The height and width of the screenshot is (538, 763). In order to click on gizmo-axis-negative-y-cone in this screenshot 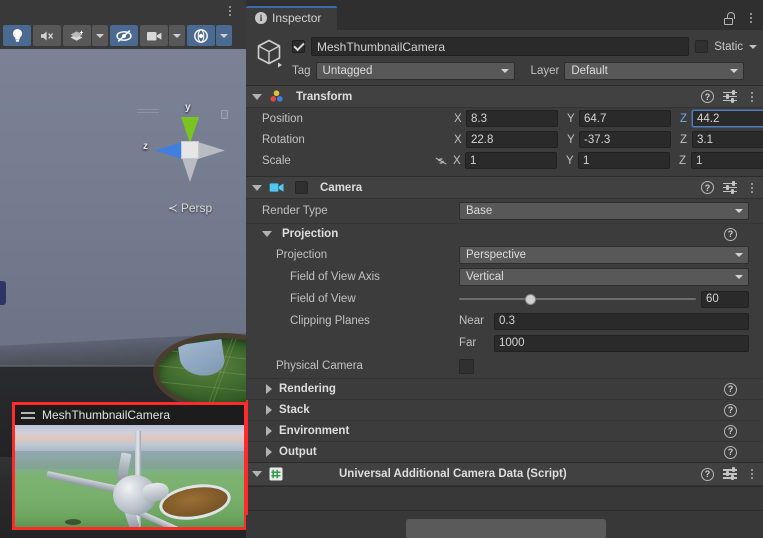, I will do `click(190, 170)`.